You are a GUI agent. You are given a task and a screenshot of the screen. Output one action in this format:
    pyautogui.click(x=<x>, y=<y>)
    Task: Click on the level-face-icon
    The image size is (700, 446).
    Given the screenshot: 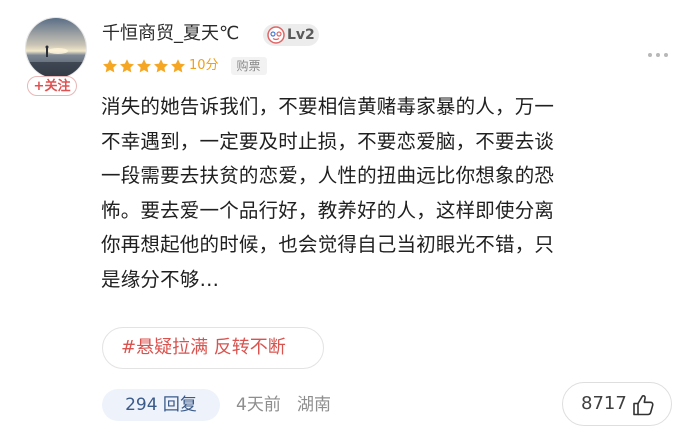 What is the action you would take?
    pyautogui.click(x=276, y=35)
    